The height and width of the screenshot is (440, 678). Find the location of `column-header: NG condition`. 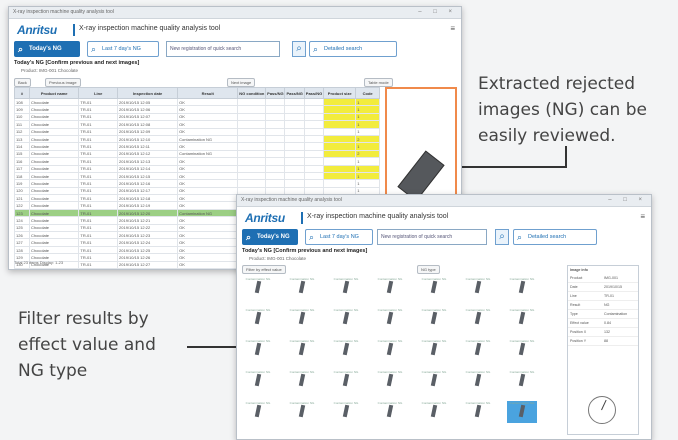

column-header: NG condition is located at coordinates (252, 93).